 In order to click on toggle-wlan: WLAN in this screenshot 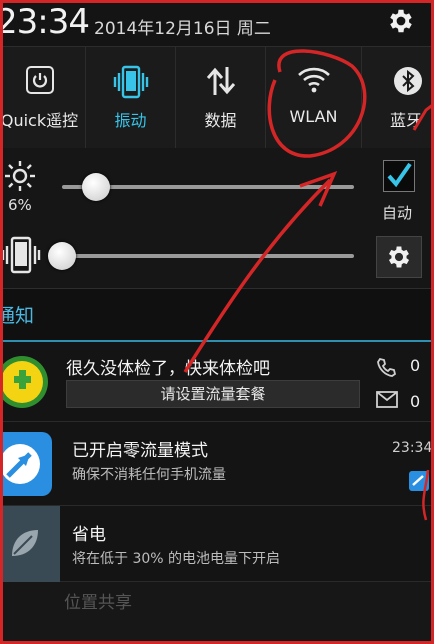, I will do `click(314, 98)`.